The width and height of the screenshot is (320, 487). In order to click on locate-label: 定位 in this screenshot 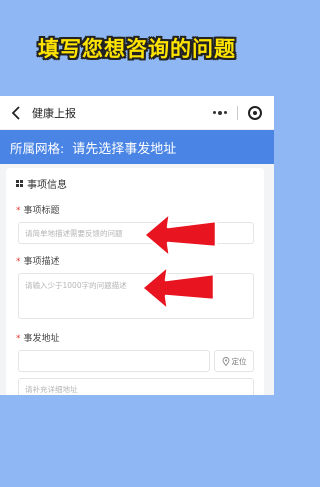, I will do `click(239, 361)`.